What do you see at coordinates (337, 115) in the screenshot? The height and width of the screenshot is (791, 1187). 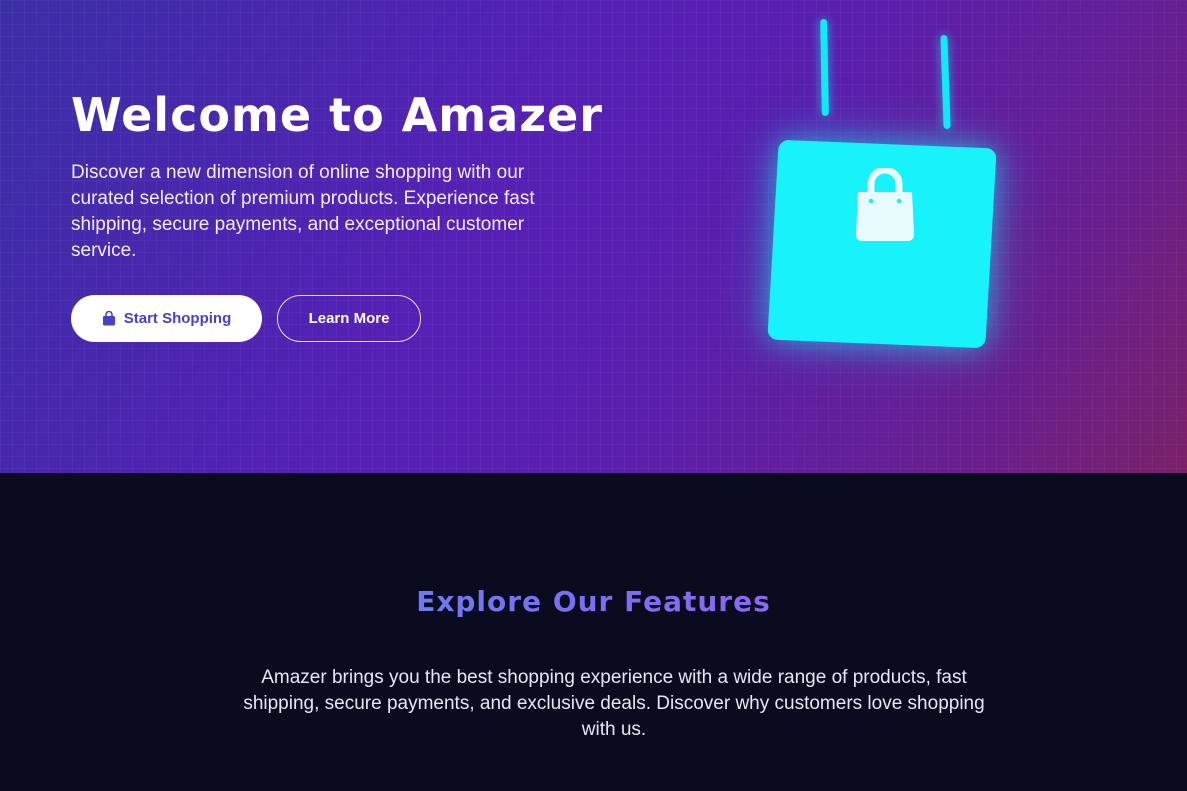 I see `hero-title: Welcome to Amazer` at bounding box center [337, 115].